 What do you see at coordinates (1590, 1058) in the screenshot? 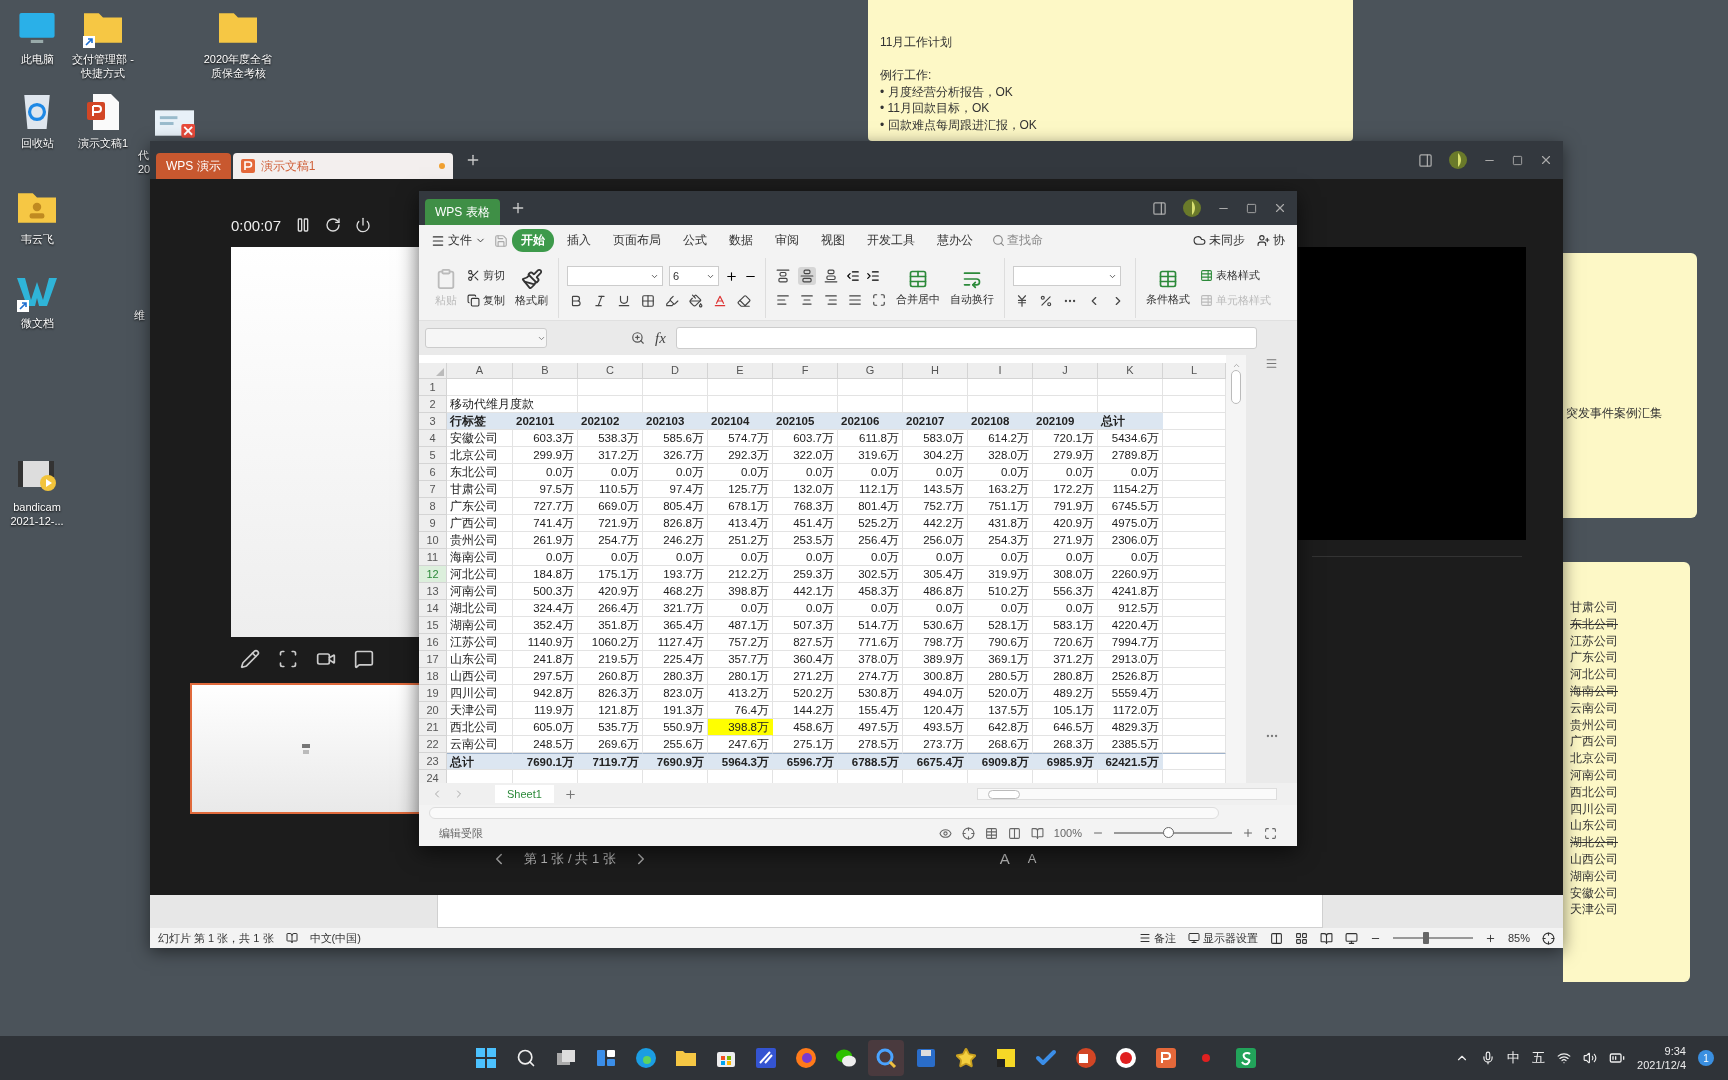
I see `volume-icon` at bounding box center [1590, 1058].